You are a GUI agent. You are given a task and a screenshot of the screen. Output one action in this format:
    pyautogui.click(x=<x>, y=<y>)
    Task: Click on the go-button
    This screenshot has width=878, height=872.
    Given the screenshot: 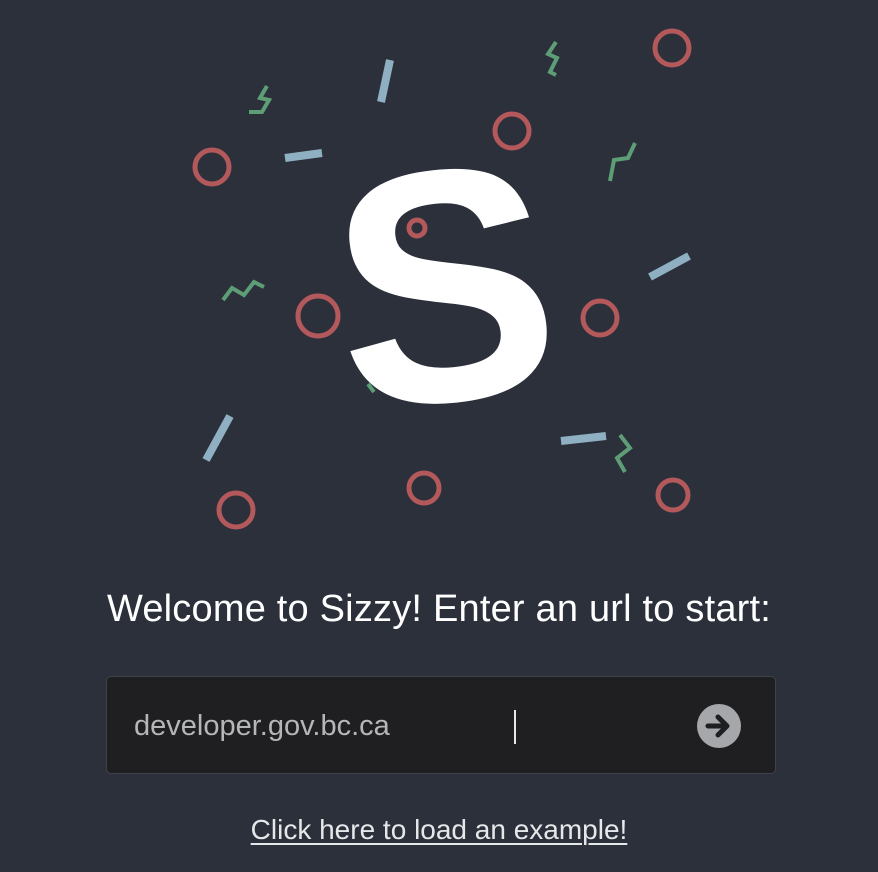 What is the action you would take?
    pyautogui.click(x=719, y=726)
    